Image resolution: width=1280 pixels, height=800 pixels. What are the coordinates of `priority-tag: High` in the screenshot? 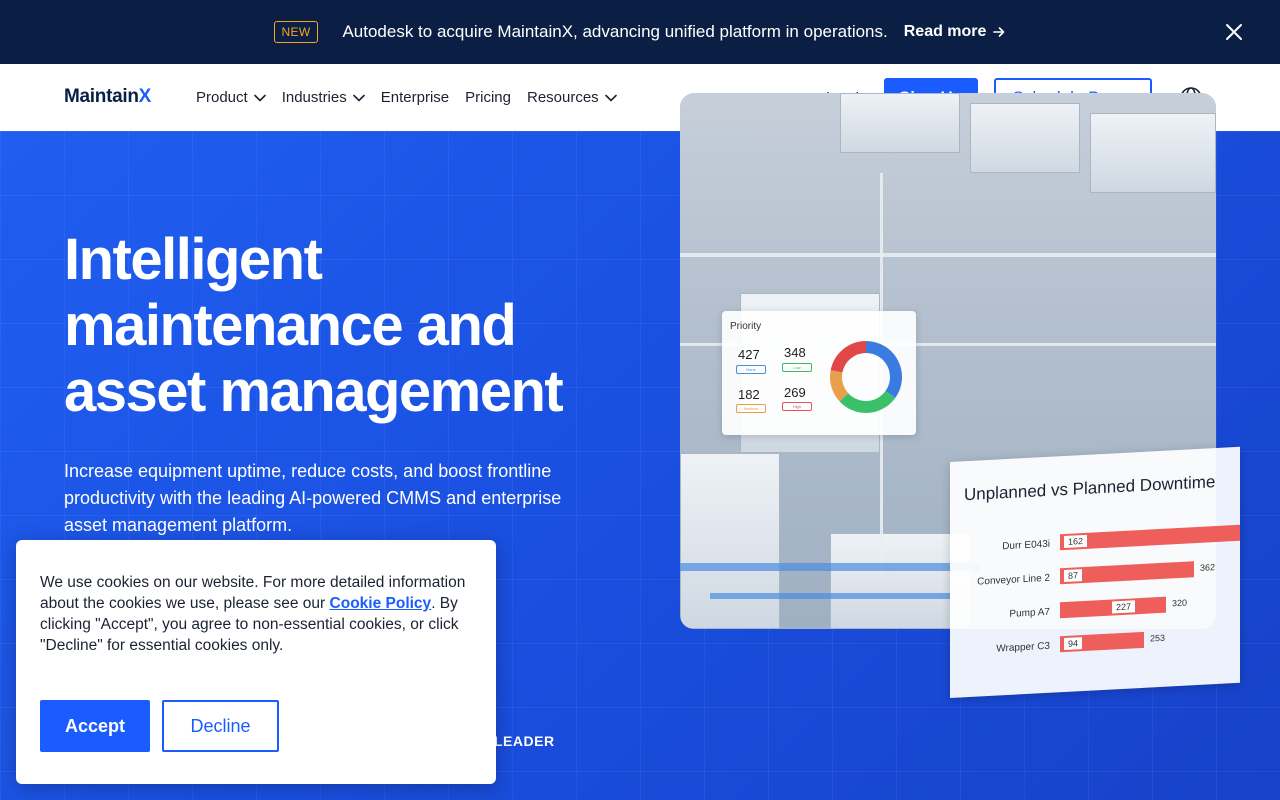 It's located at (797, 406).